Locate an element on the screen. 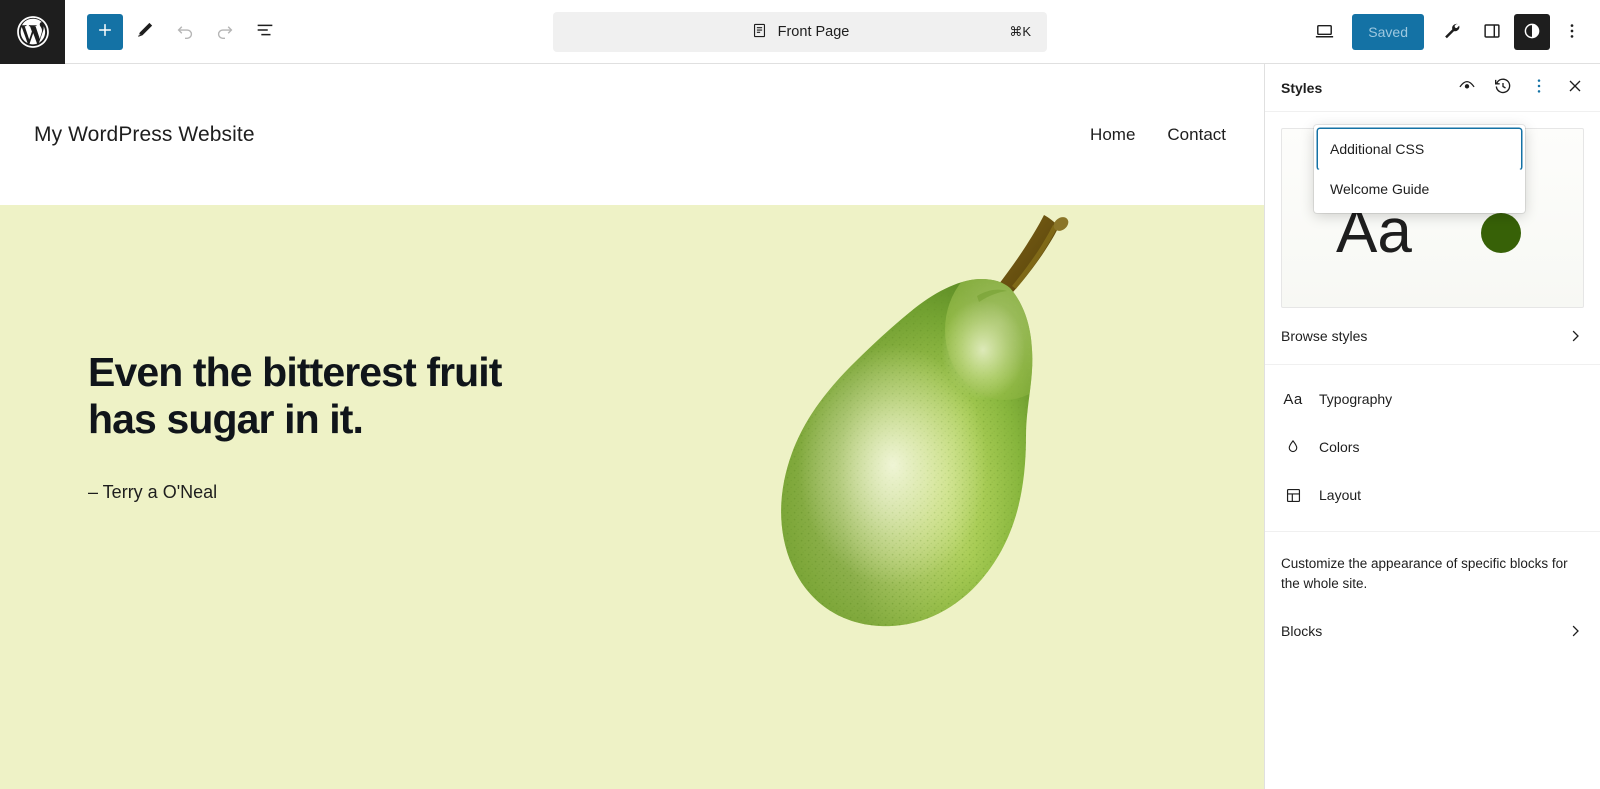  site-title: My WordPress Website is located at coordinates (144, 135).